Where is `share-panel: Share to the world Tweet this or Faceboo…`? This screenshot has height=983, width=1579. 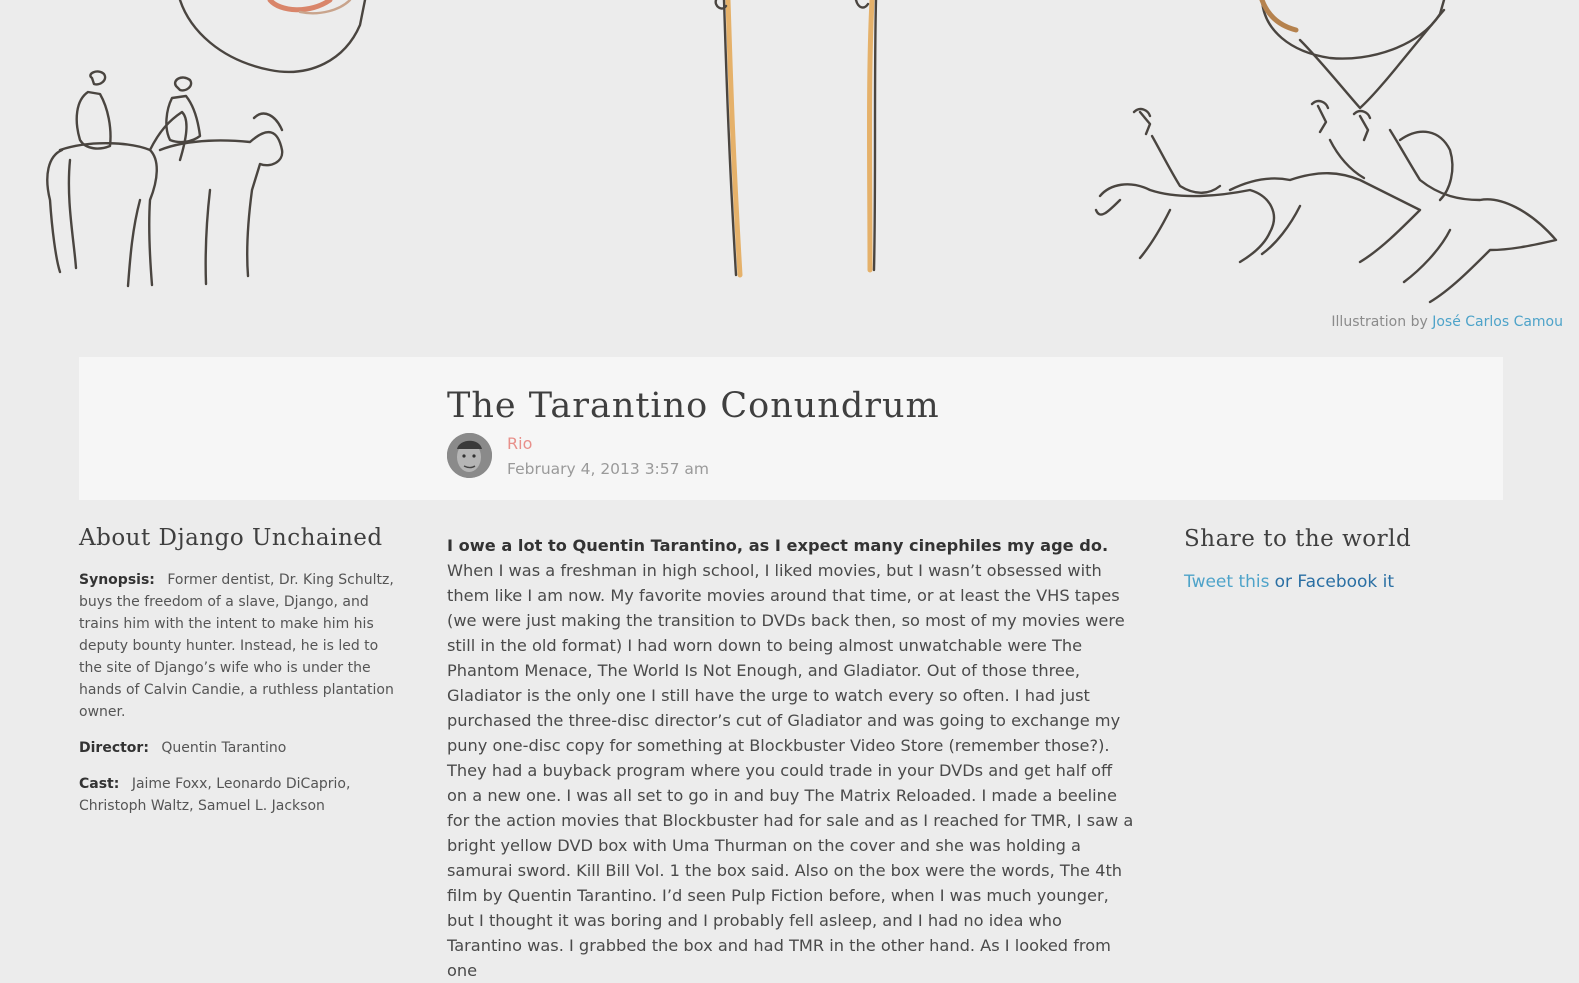
share-panel: Share to the world Tweet this or Faceboo… is located at coordinates (1297, 559).